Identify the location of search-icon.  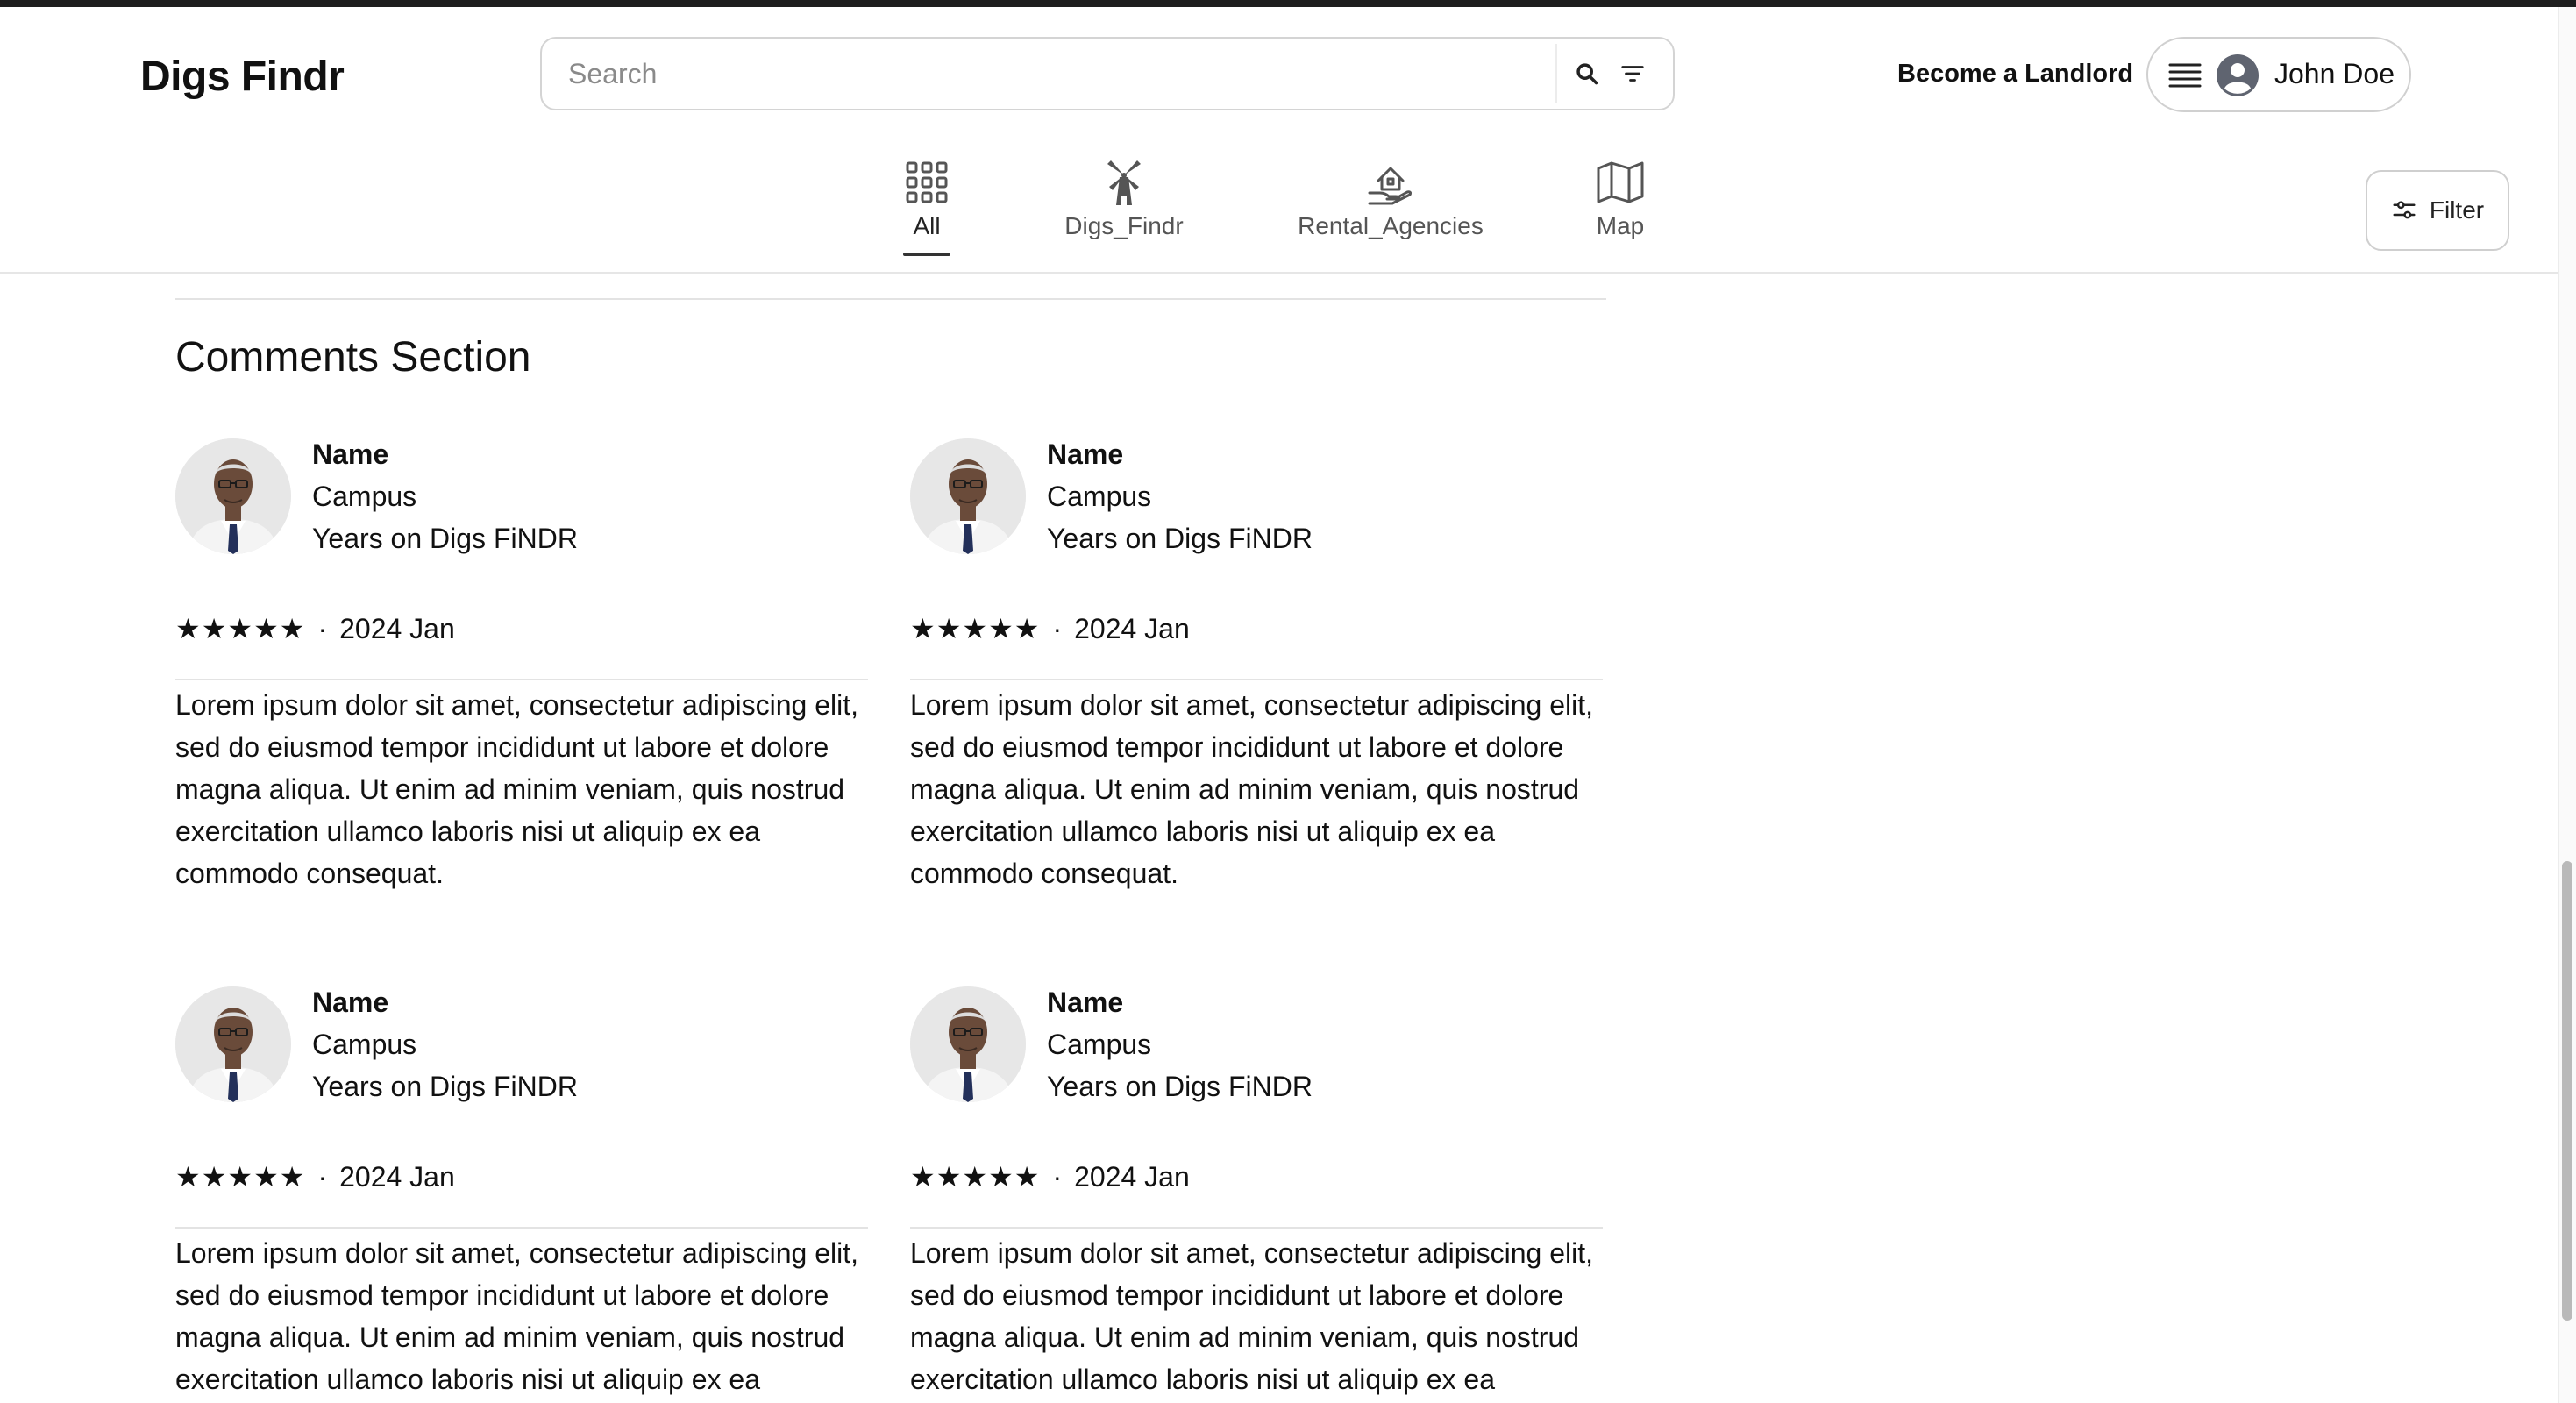
(1587, 74).